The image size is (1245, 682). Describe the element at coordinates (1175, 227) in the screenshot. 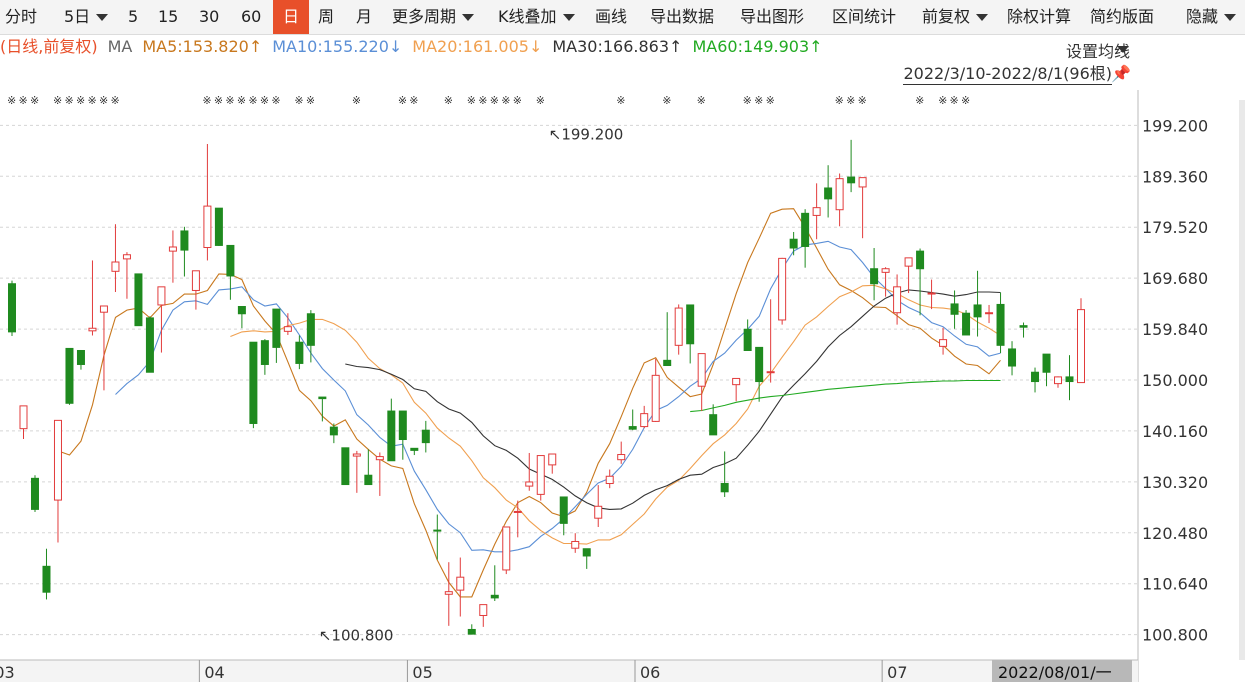

I see `y-tick-label: 179.520` at that location.